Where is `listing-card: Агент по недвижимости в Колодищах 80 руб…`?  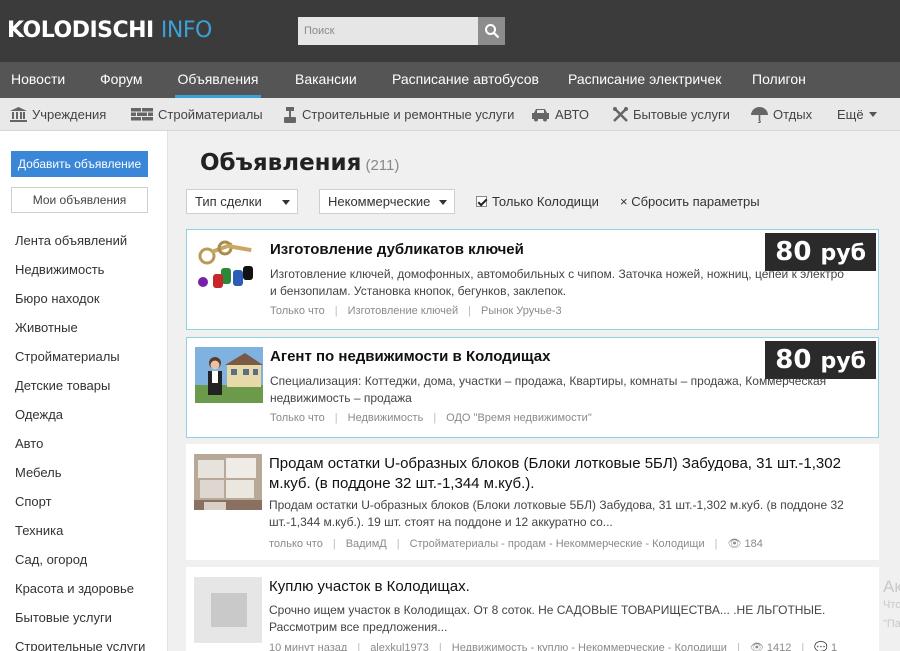 listing-card: Агент по недвижимости в Колодищах 80 руб… is located at coordinates (532, 387).